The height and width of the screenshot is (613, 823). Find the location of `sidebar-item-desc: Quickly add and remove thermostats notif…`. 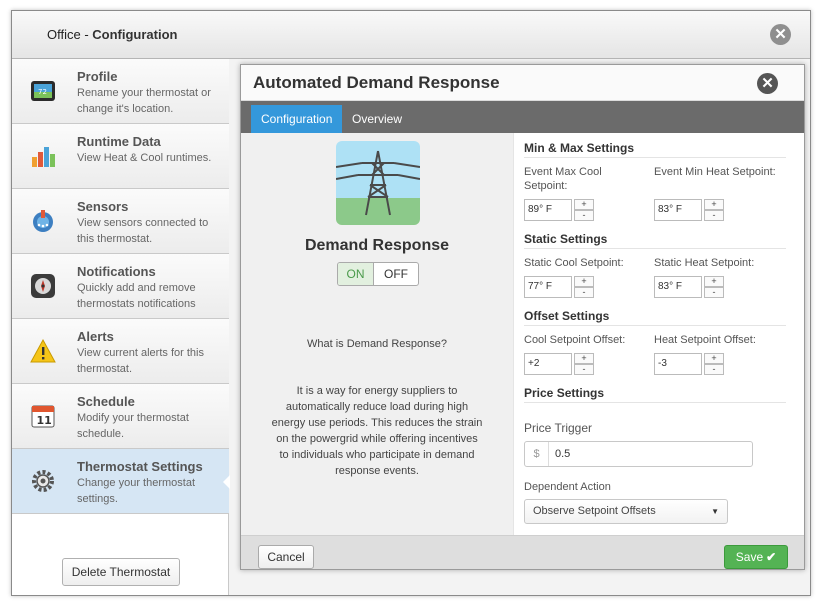

sidebar-item-desc: Quickly add and remove thermostats notif… is located at coordinates (136, 296).